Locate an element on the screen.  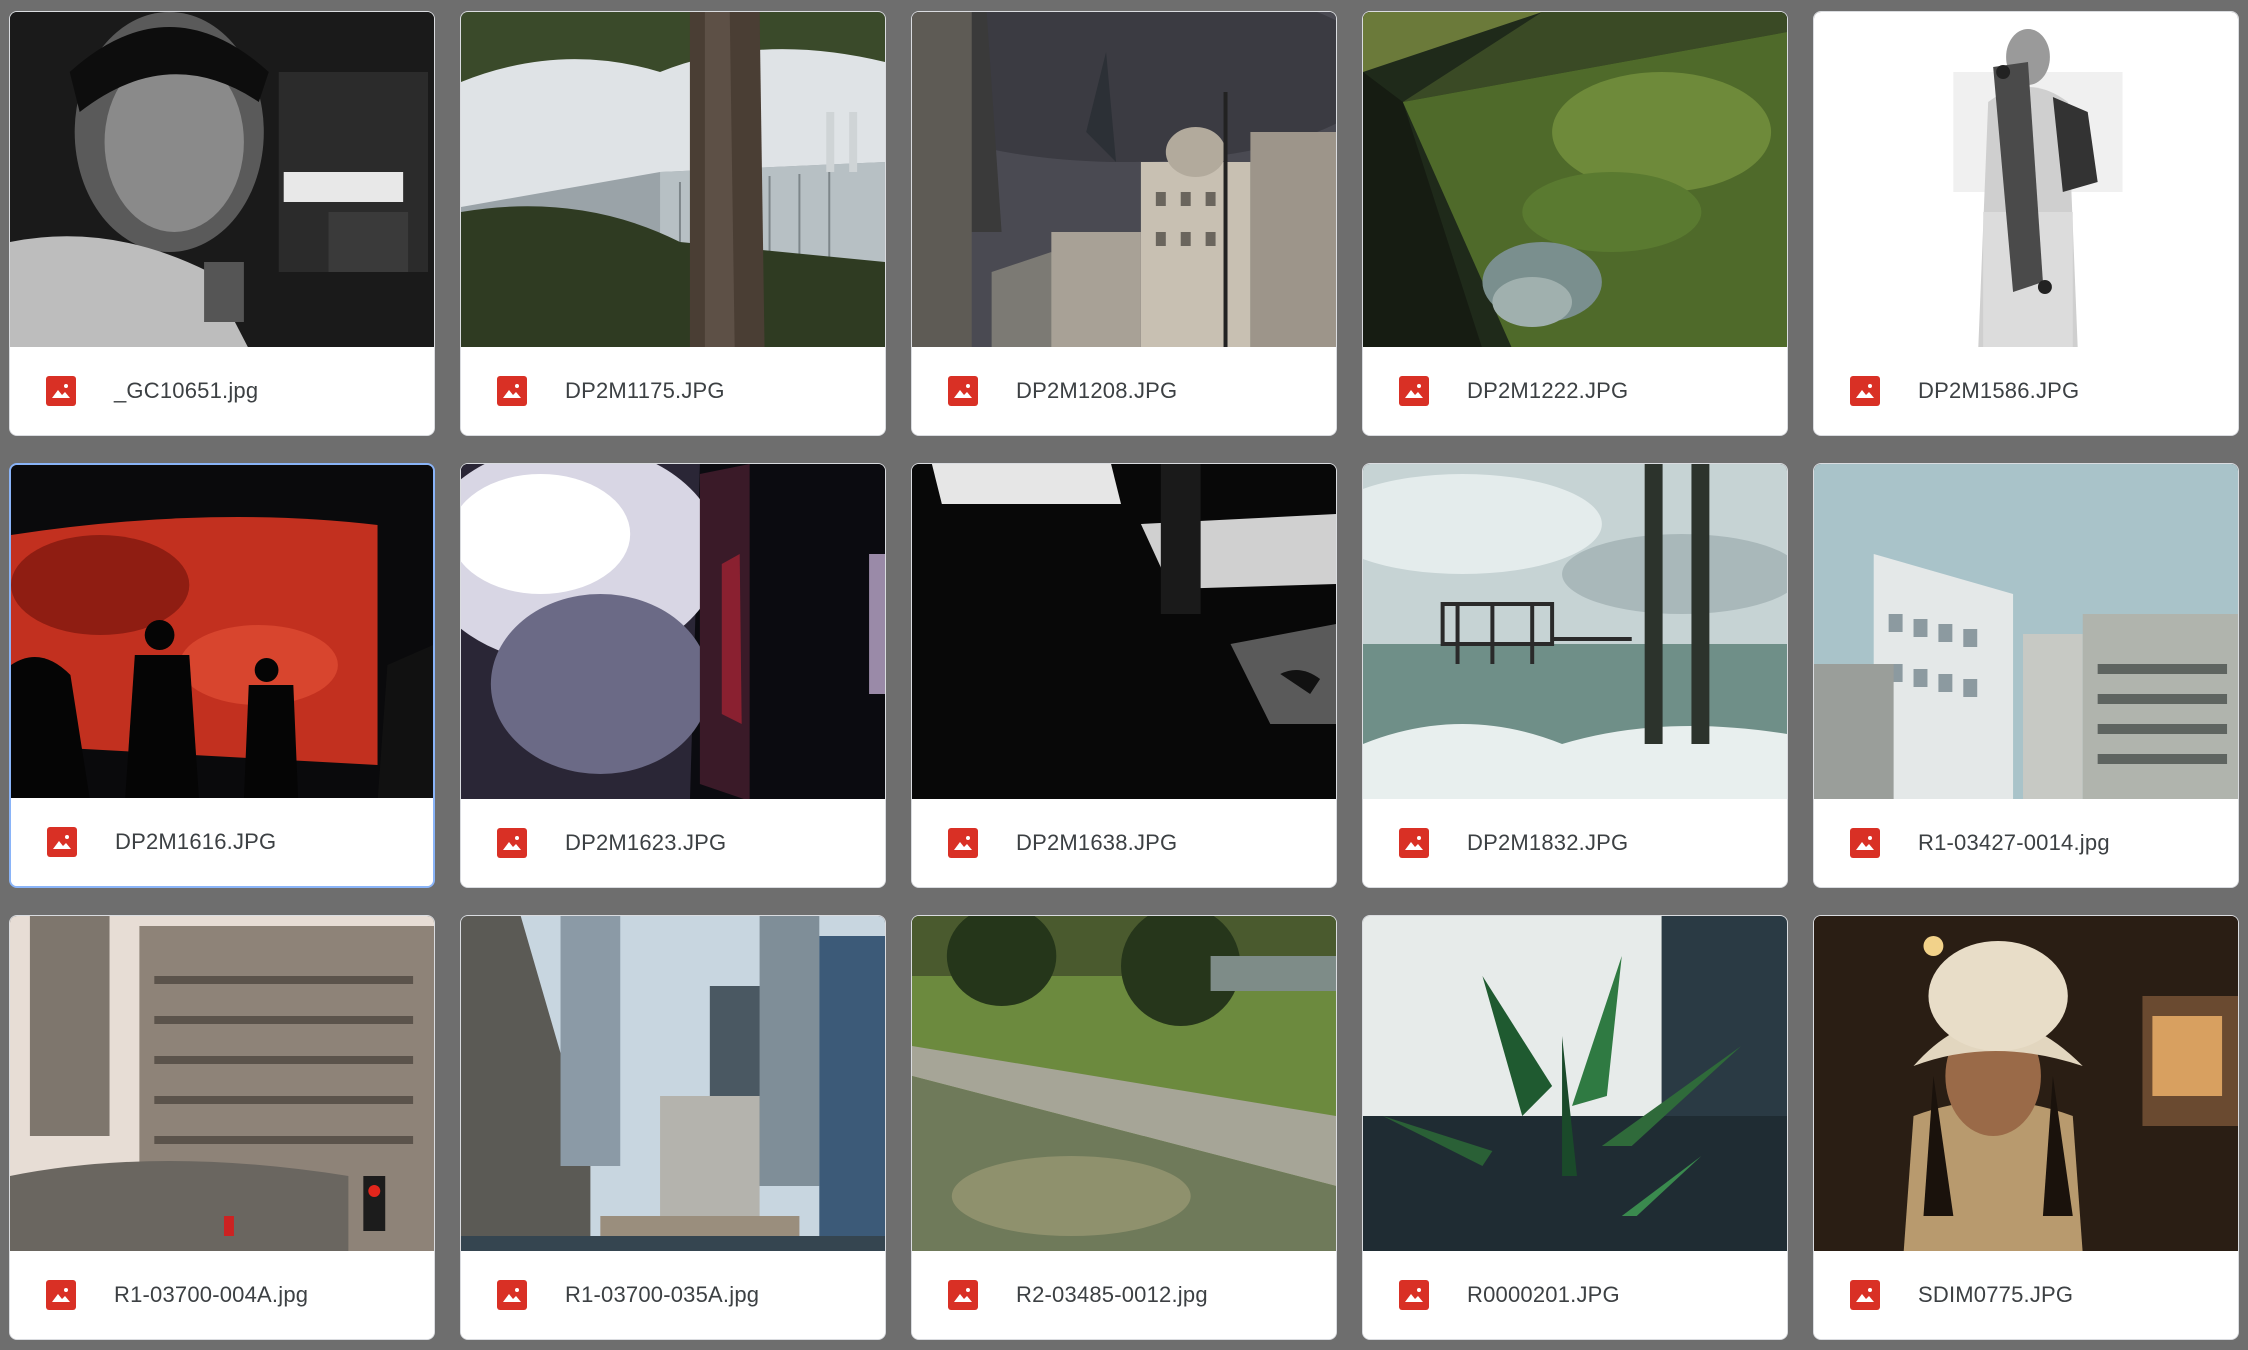
file-name: R1-03700-004A.jpg is located at coordinates (211, 1294).